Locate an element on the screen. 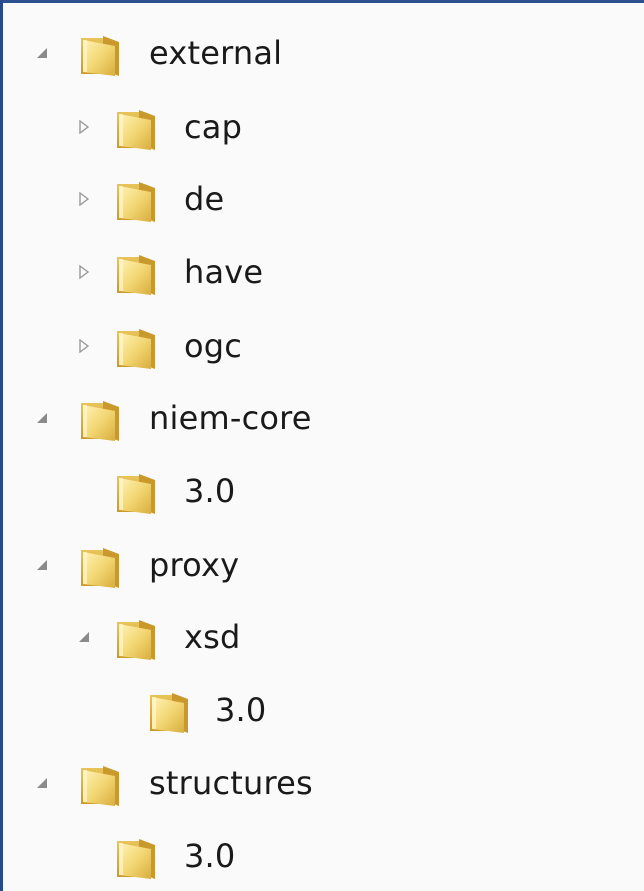  tree-item-xsd: xsd is located at coordinates (203, 639).